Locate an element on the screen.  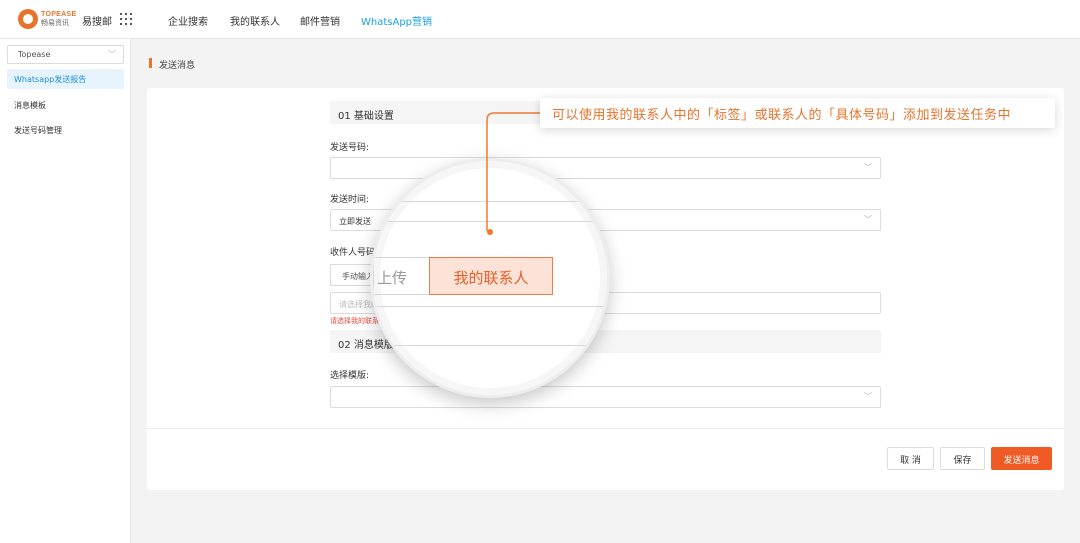
send-time-label: 发送时间: is located at coordinates (350, 200).